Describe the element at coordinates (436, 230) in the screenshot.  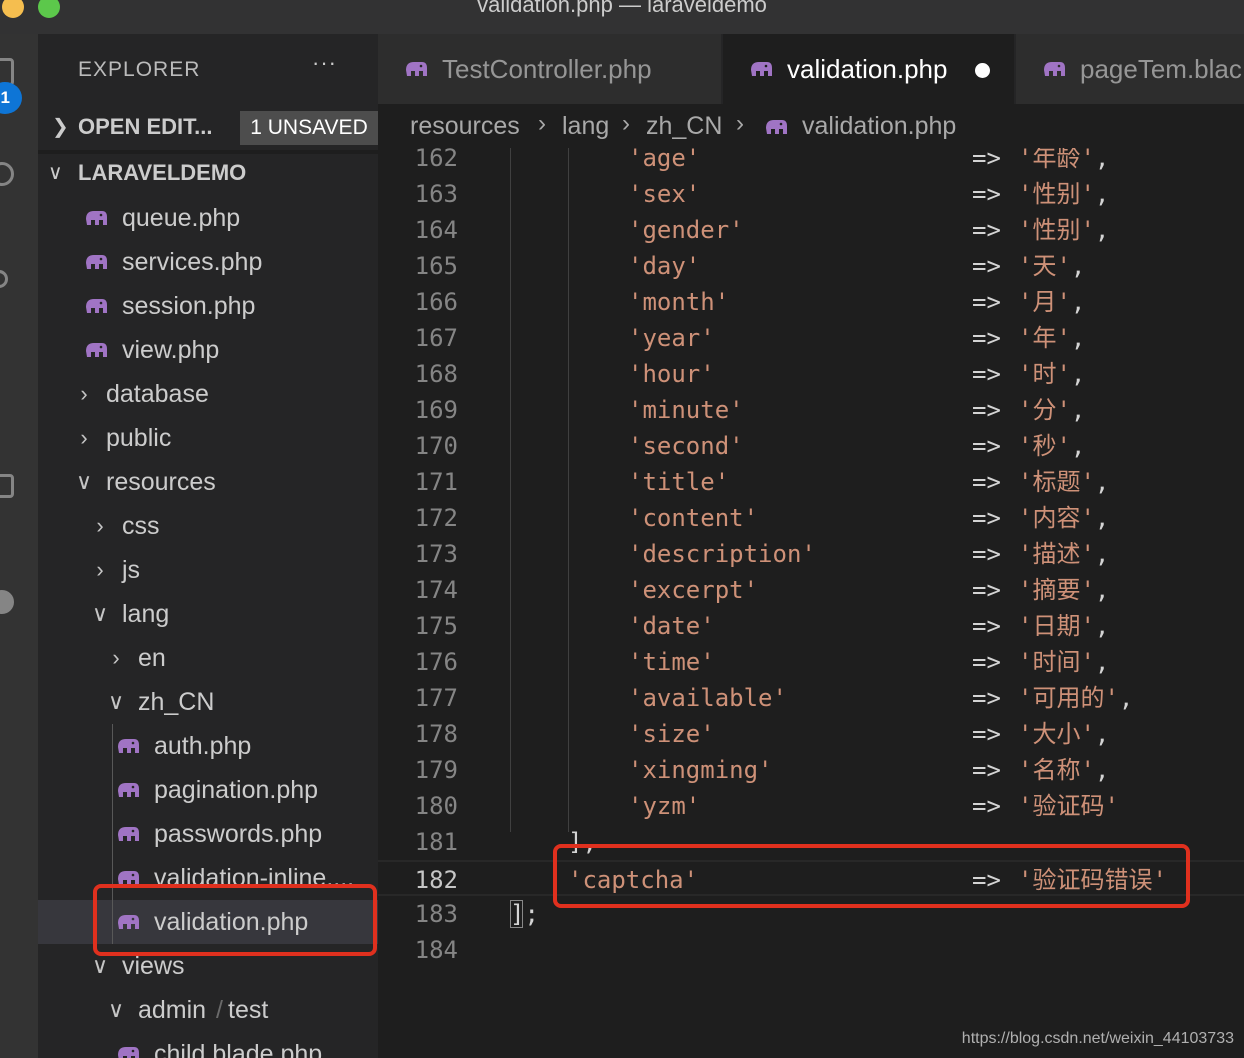
I see `line-number: 164` at that location.